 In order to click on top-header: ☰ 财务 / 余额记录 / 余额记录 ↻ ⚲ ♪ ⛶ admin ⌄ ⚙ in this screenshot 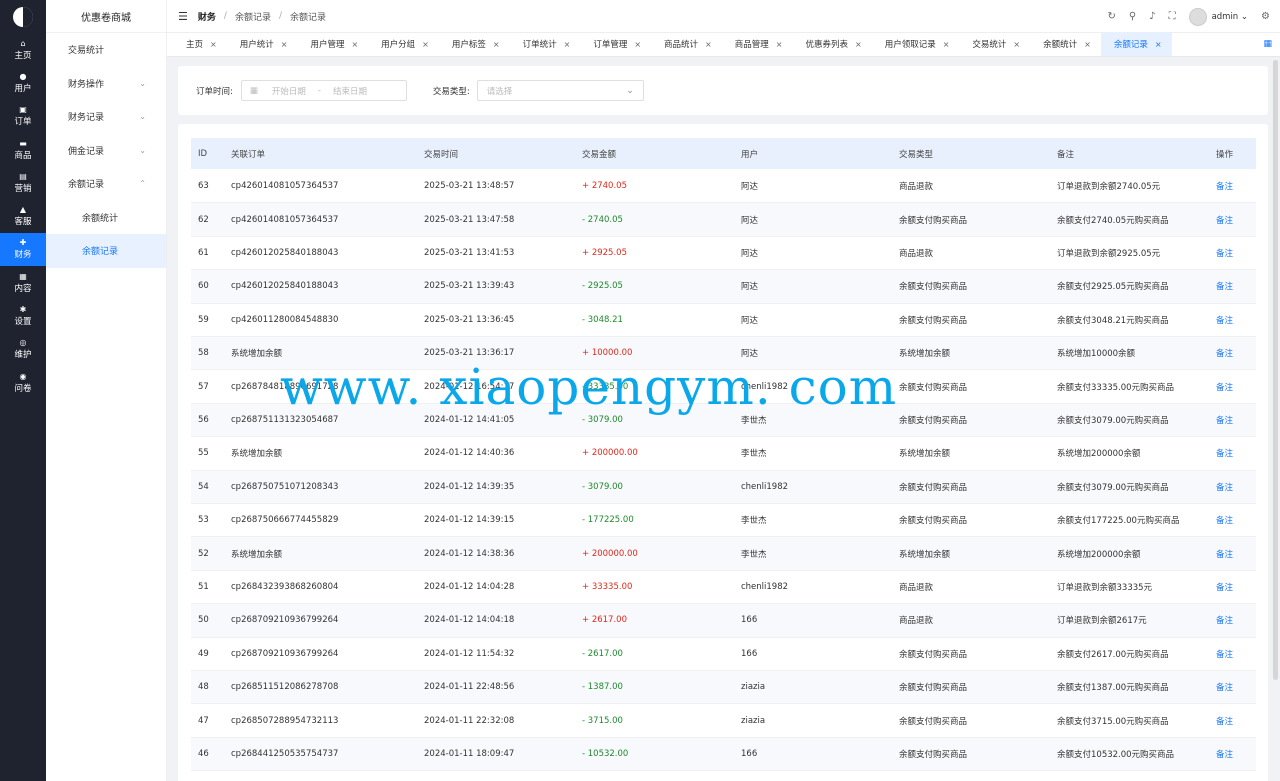, I will do `click(723, 16)`.